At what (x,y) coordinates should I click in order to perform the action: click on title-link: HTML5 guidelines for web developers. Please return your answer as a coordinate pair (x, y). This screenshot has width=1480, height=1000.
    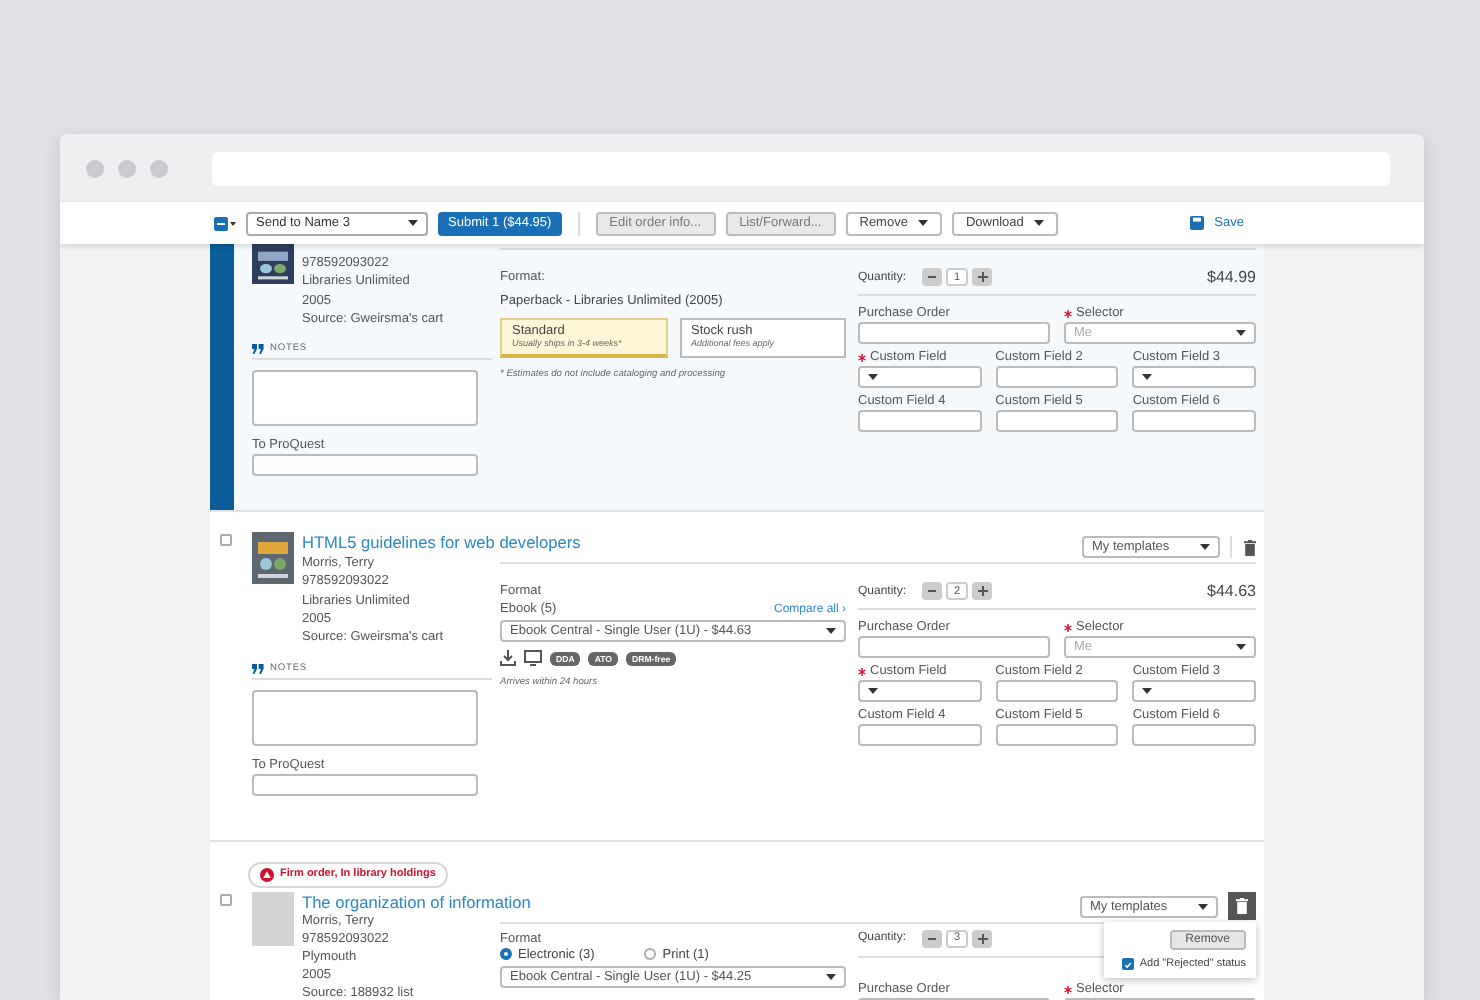
    Looking at the image, I should click on (441, 543).